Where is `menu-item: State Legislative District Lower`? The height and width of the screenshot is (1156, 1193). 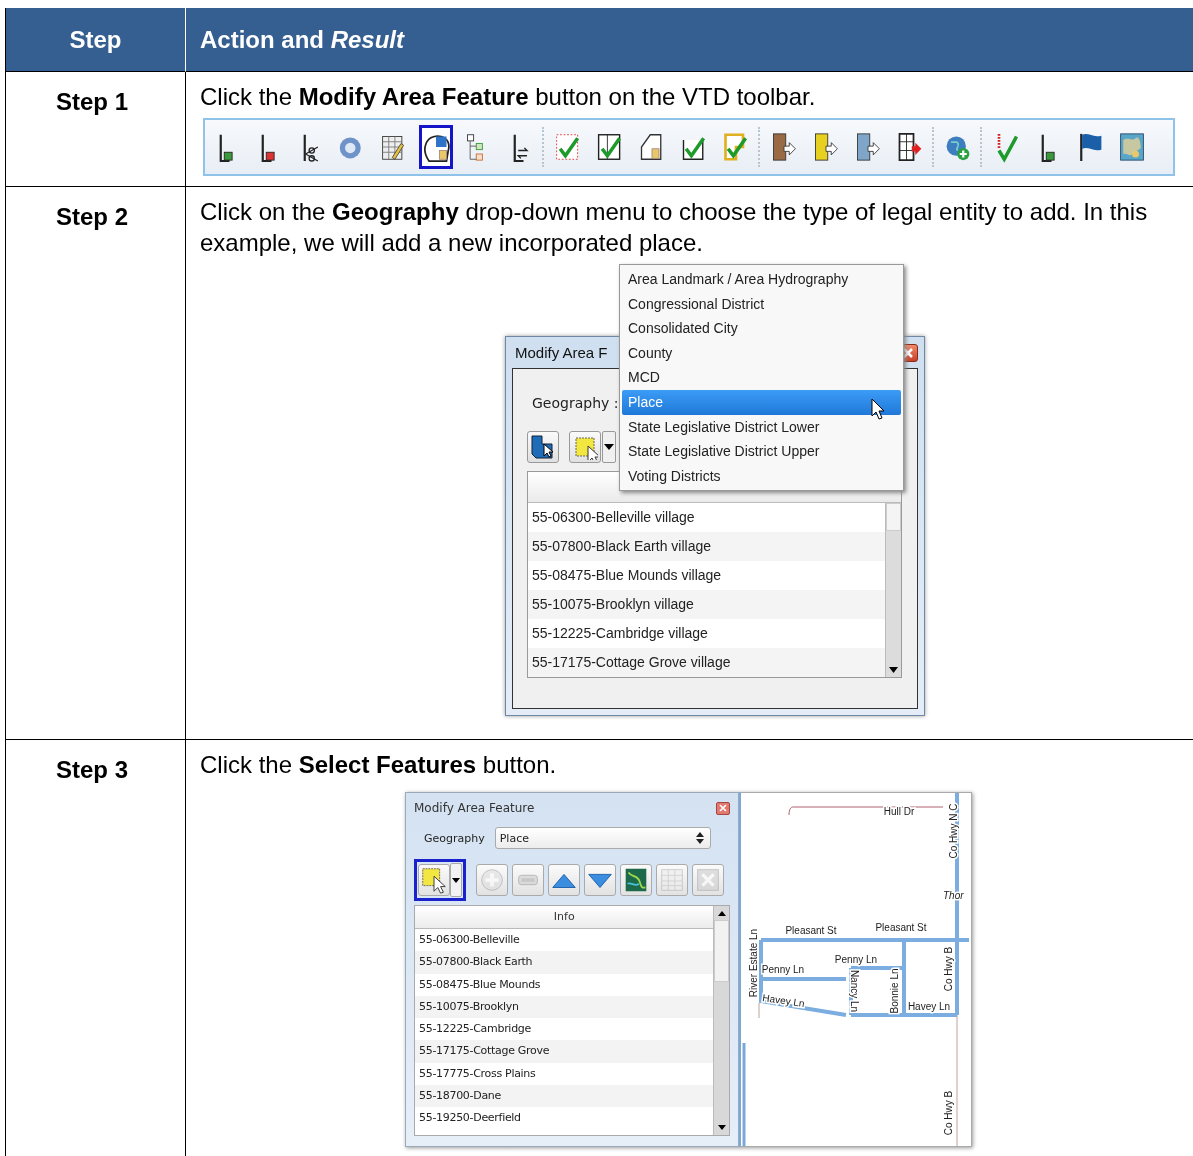
menu-item: State Legislative District Lower is located at coordinates (761, 427).